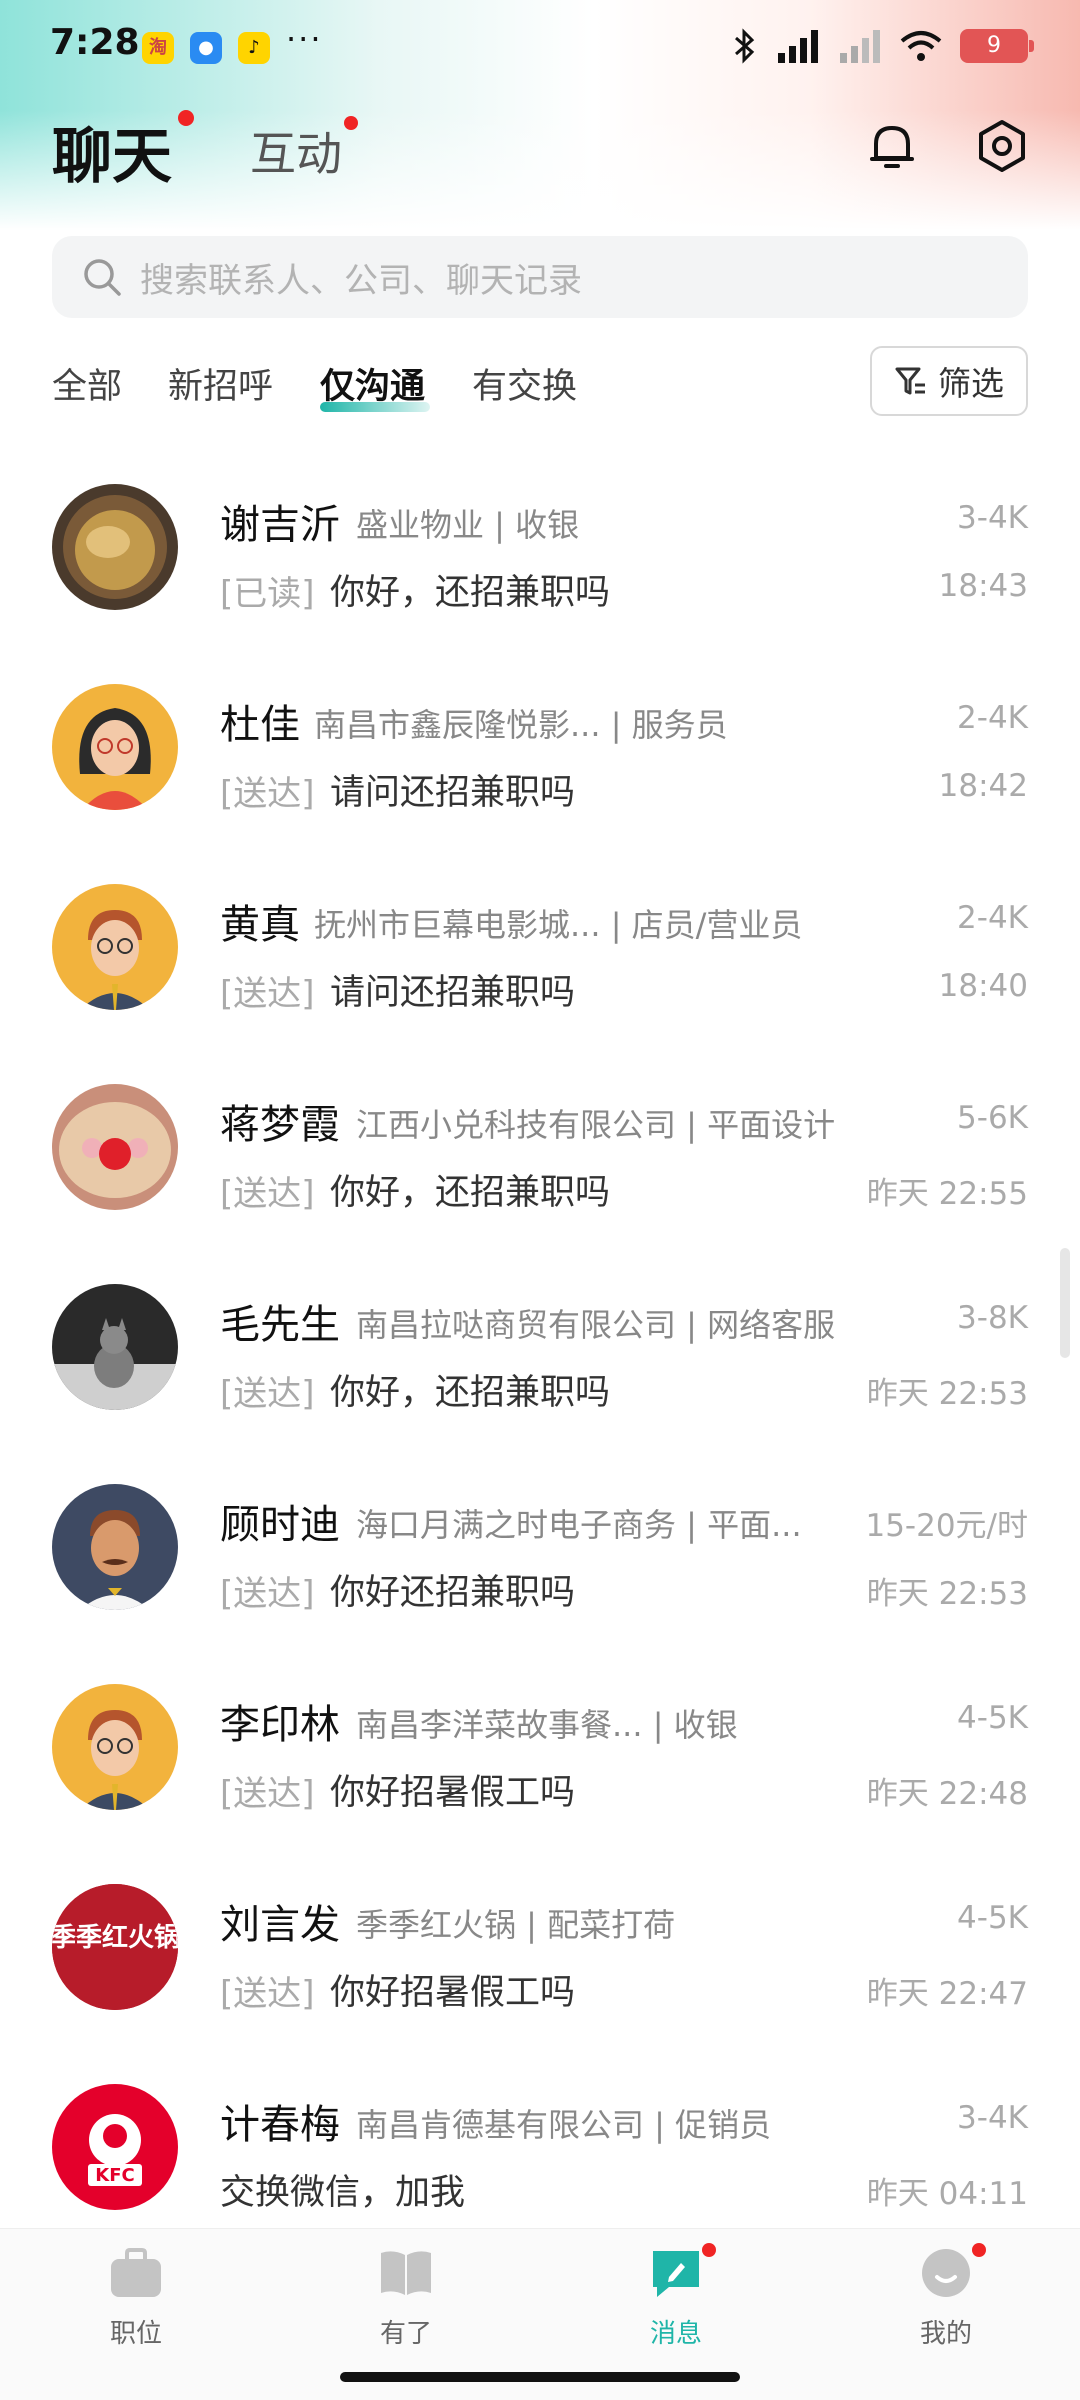 This screenshot has height=2400, width=1080. I want to click on last-message: 请问还招兼职吗, so click(453, 993).